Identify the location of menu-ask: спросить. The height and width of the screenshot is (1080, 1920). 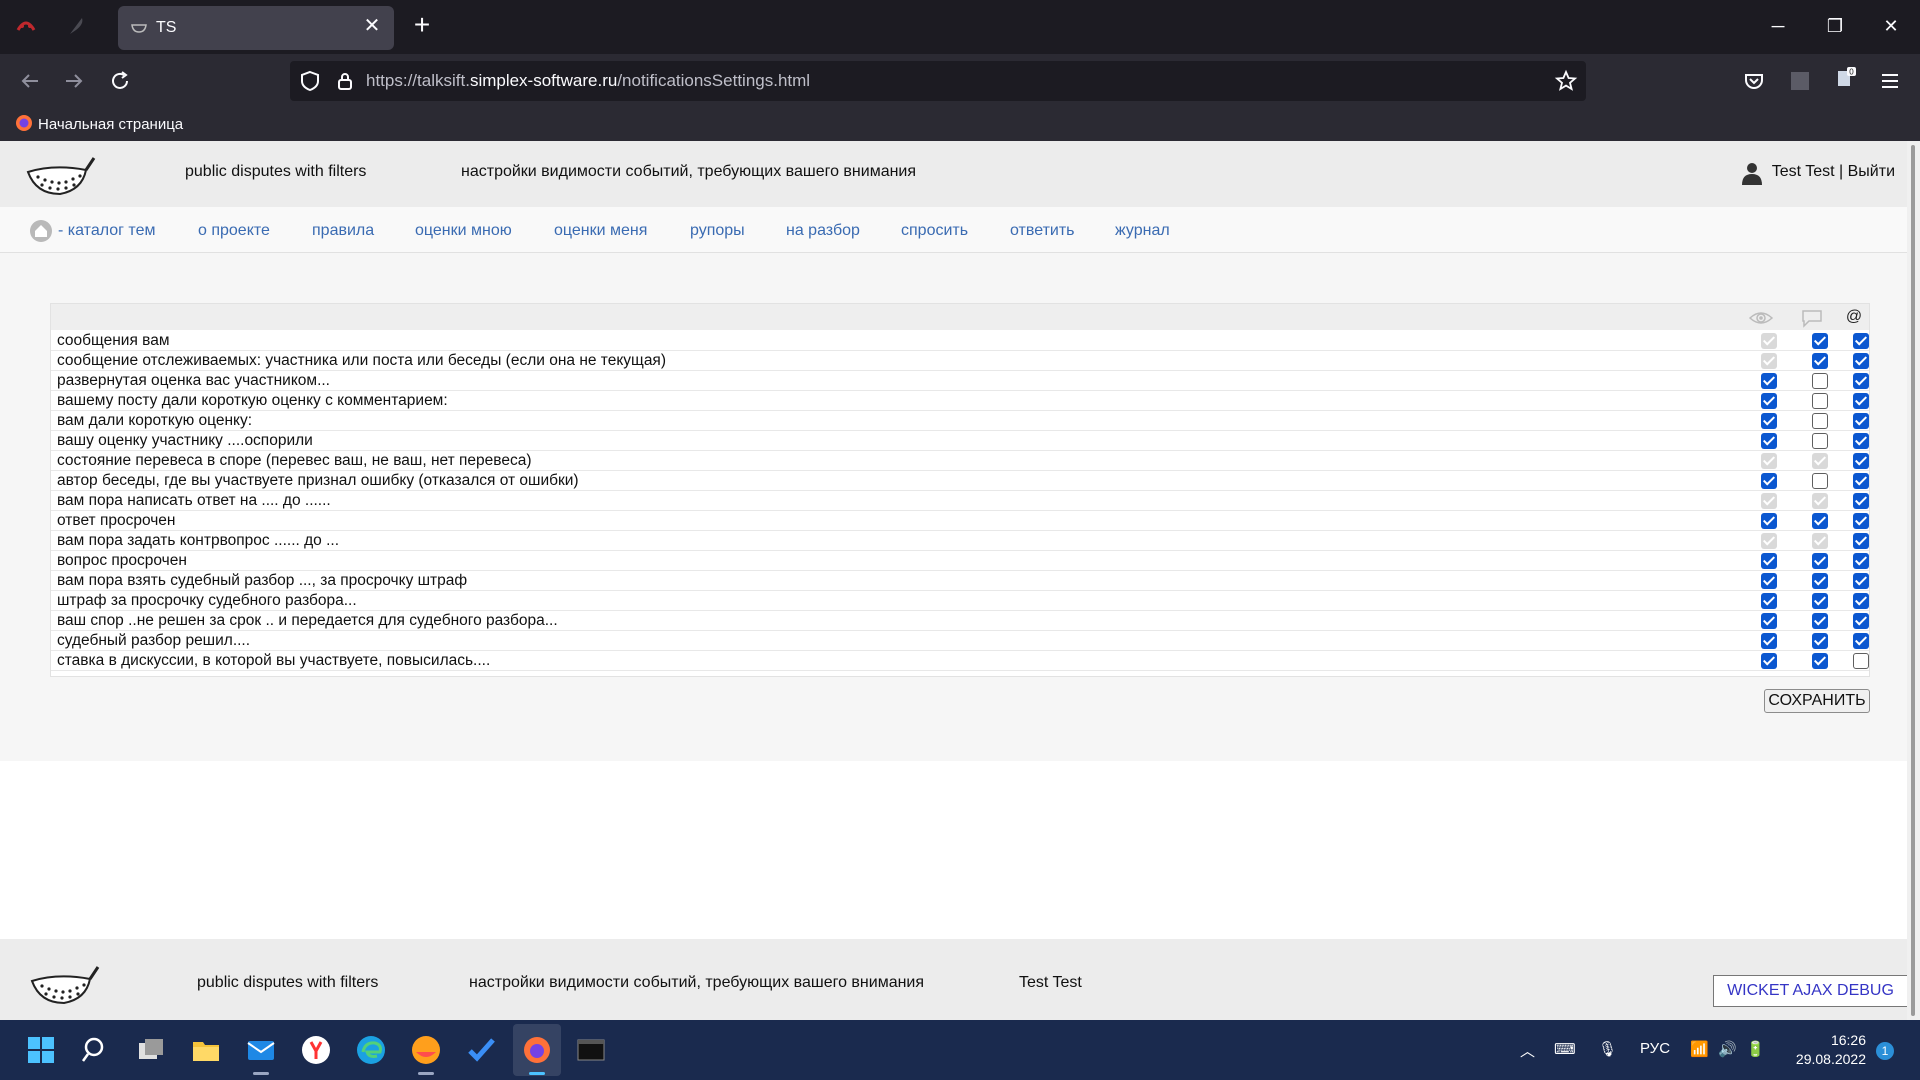
(934, 231).